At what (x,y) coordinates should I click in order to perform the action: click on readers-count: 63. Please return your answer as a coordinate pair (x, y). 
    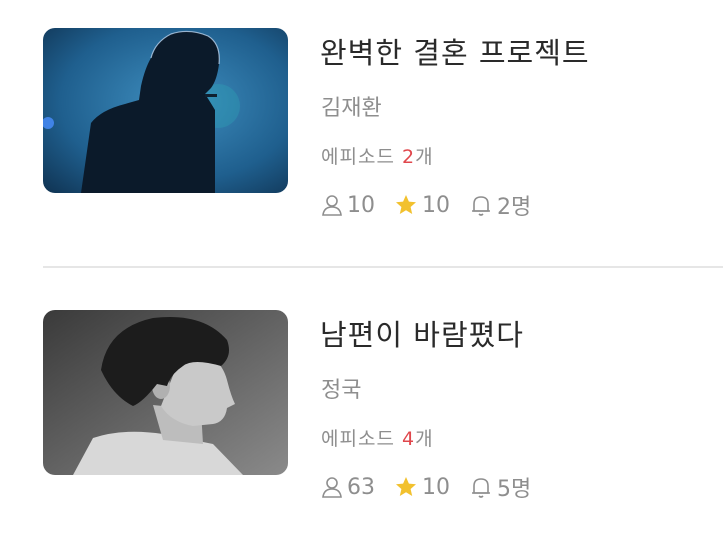
    Looking at the image, I should click on (361, 487).